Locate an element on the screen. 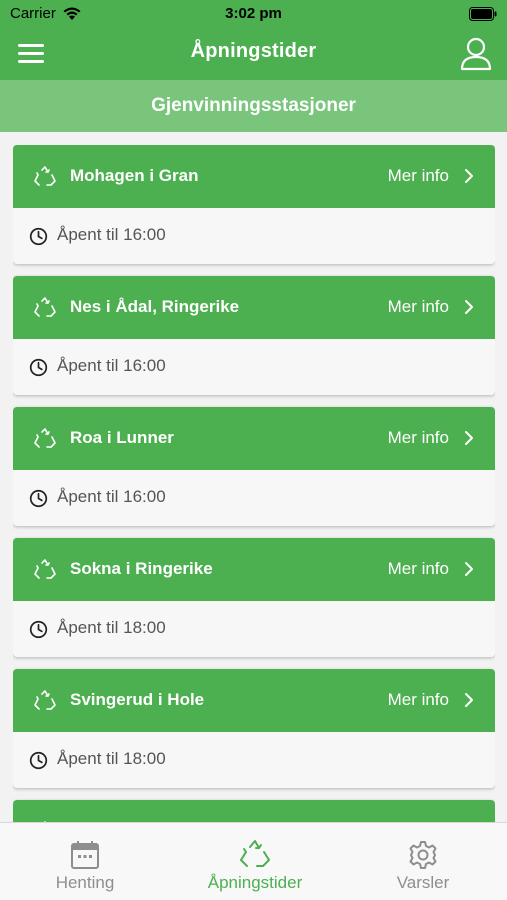 The width and height of the screenshot is (507, 900). status-bar: Carrier 3:02 pm is located at coordinates (253, 14).